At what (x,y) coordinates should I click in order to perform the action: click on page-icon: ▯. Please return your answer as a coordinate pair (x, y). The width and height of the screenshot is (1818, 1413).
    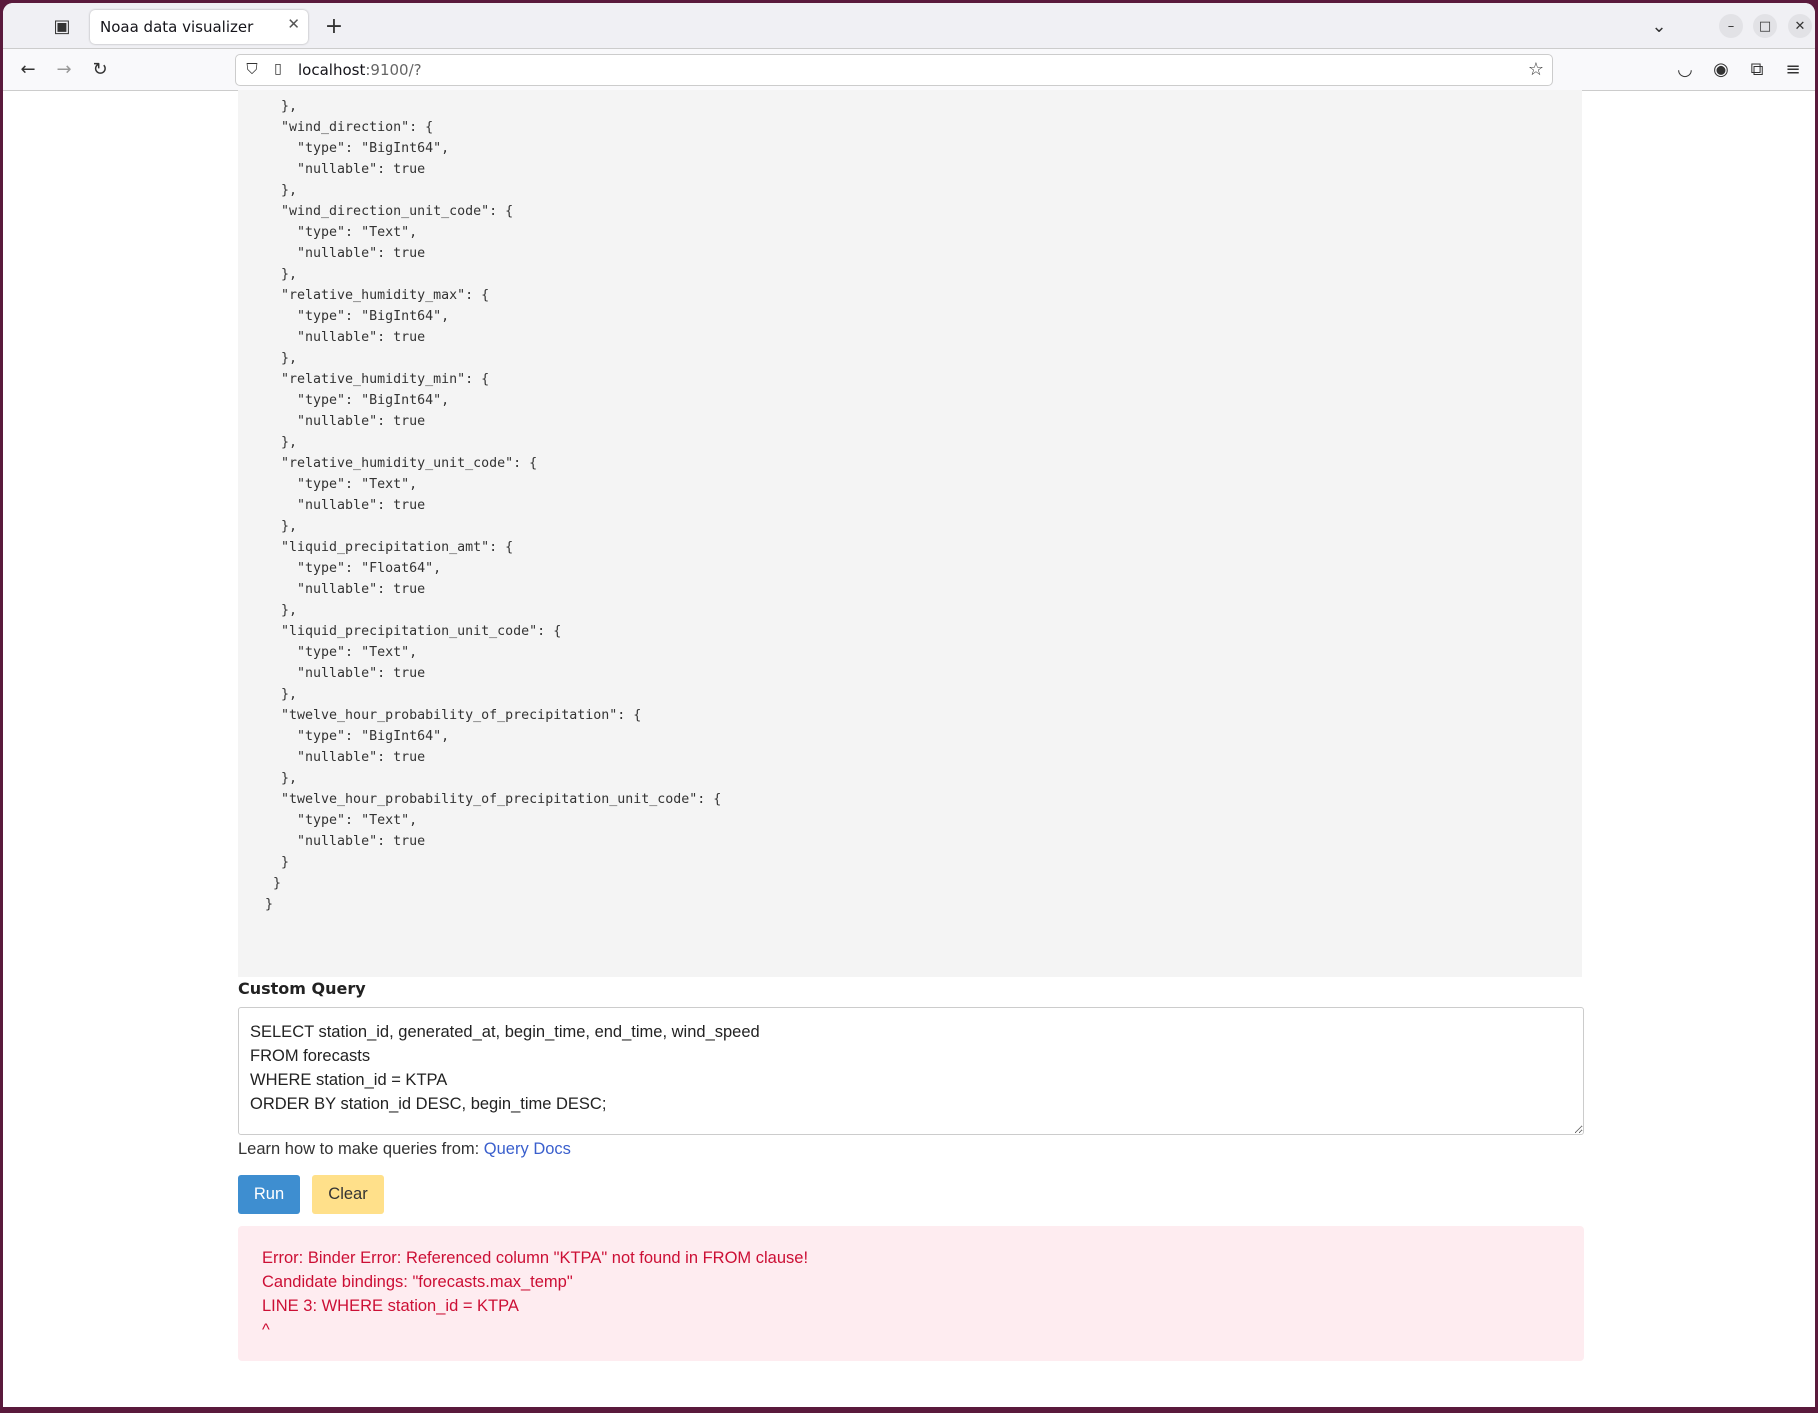
    Looking at the image, I should click on (278, 69).